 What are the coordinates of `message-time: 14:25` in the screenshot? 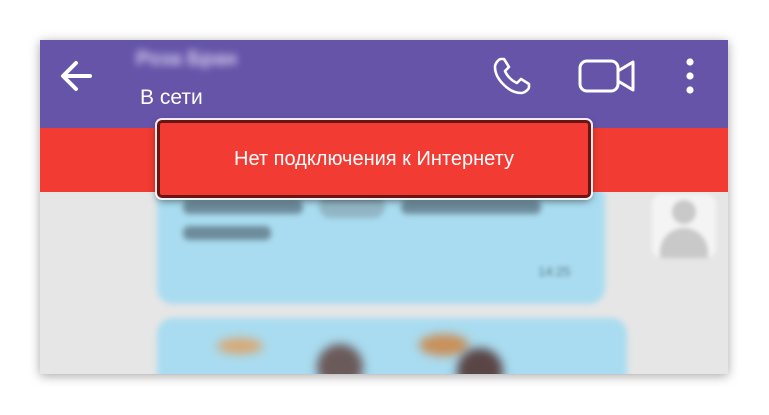 It's located at (554, 271).